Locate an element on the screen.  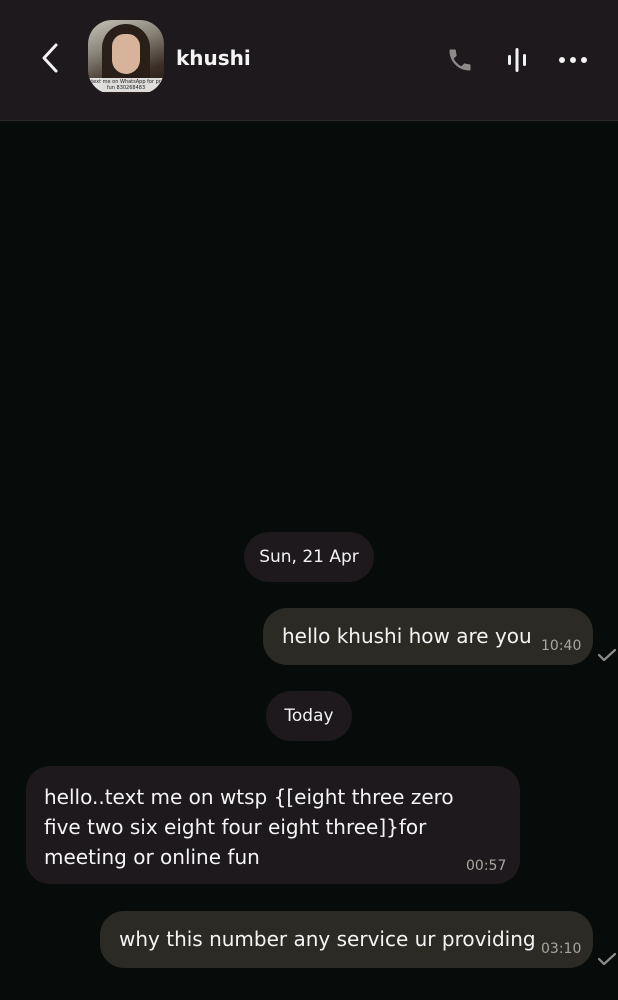
message-text: hello khushi how are you is located at coordinates (407, 636).